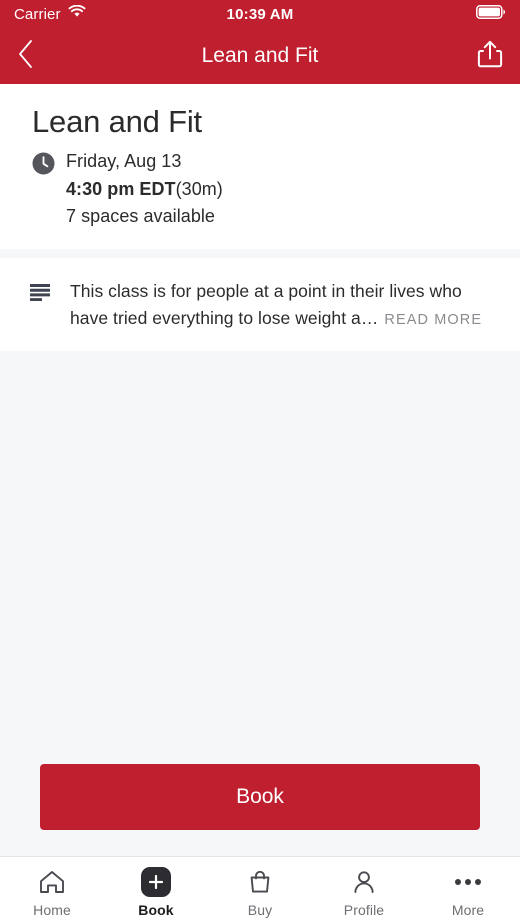  I want to click on wifi-icon, so click(77, 13).